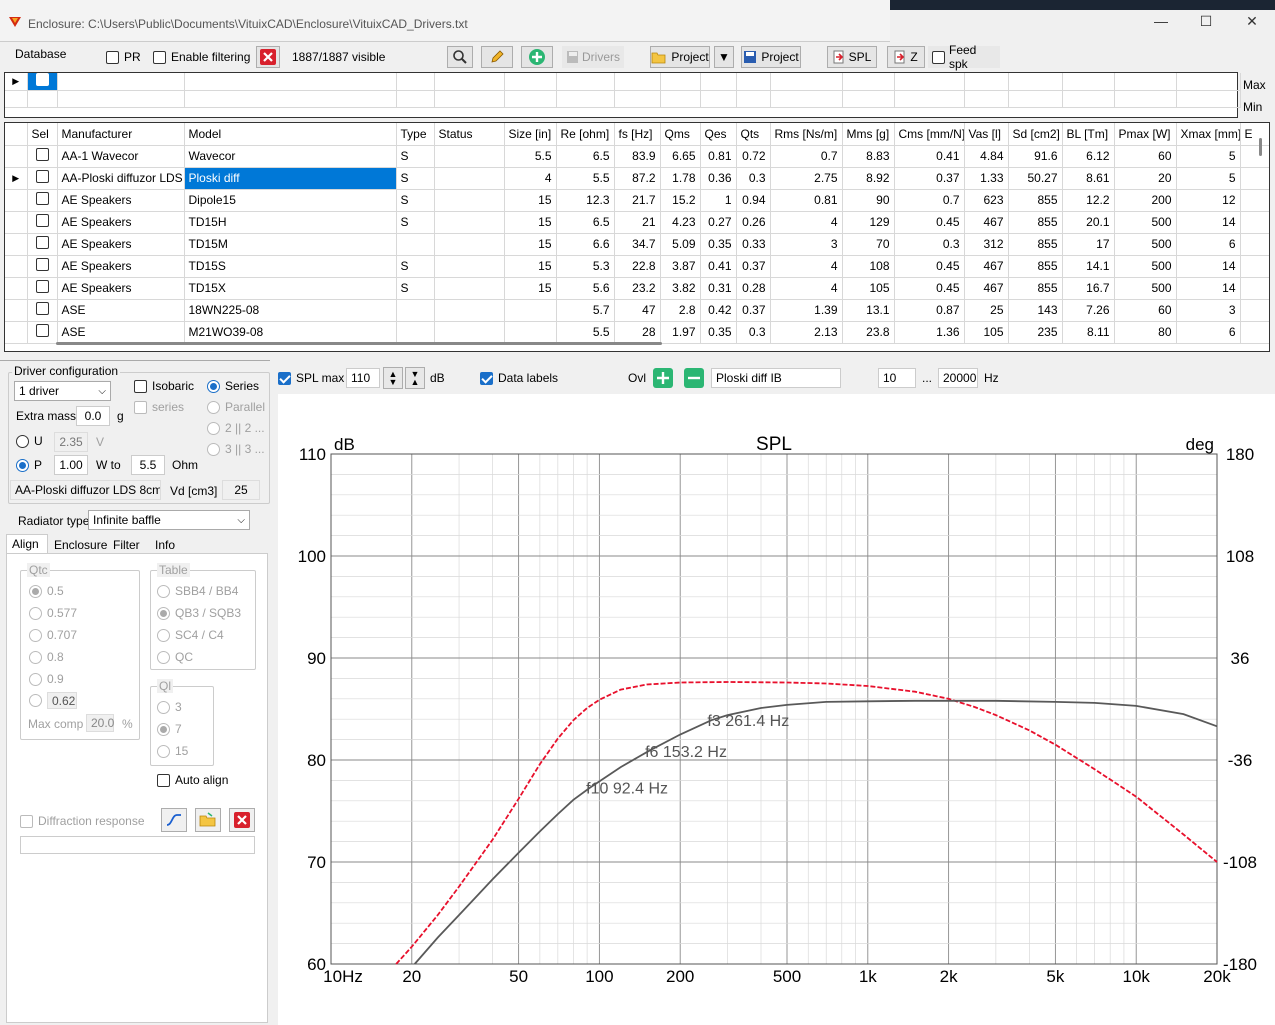  Describe the element at coordinates (290, 134) in the screenshot. I see `column-header: Model` at that location.